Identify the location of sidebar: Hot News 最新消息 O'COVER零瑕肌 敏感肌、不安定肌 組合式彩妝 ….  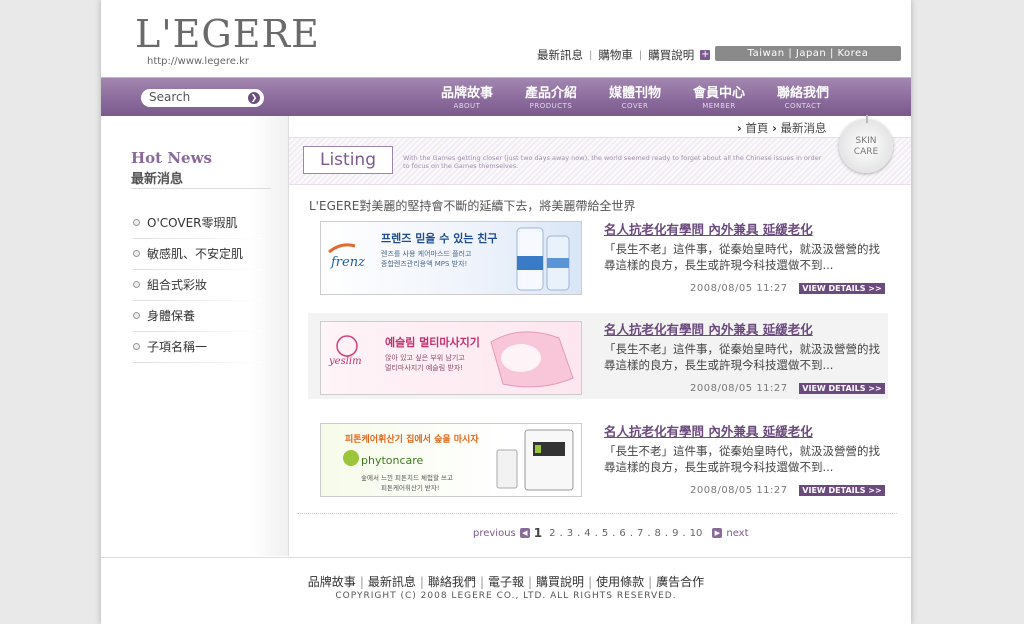
(195, 336).